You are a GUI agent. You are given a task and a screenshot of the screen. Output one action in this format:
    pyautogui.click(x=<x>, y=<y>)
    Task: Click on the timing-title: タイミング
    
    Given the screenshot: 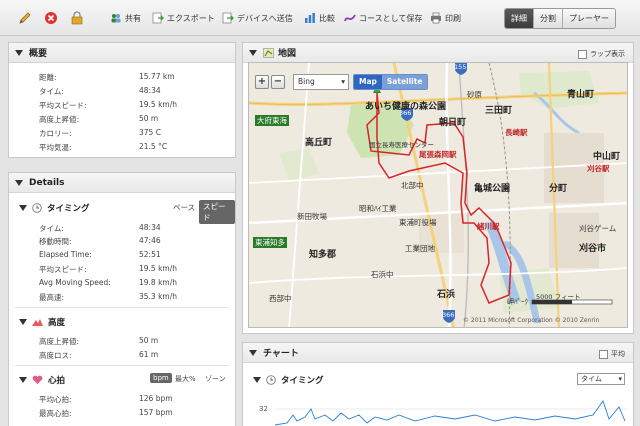 What is the action you would take?
    pyautogui.click(x=68, y=209)
    